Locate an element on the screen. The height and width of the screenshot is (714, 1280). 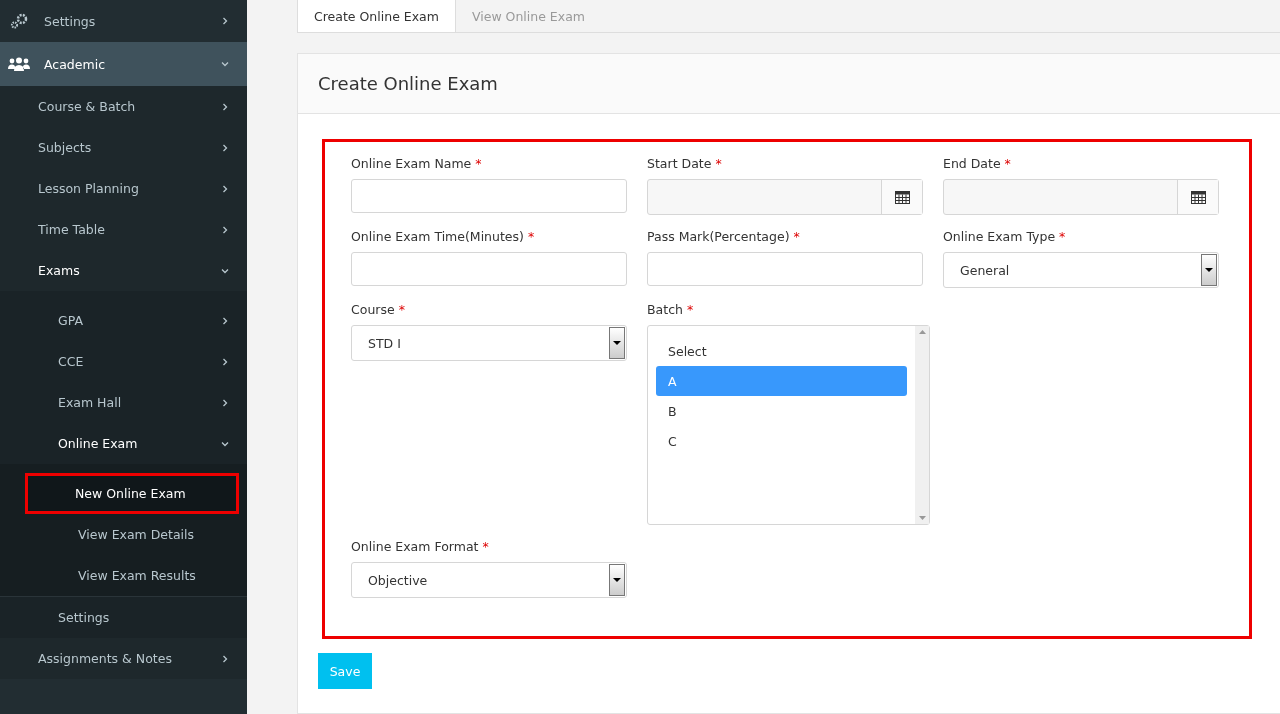
dropdown: STD I is located at coordinates (489, 343).